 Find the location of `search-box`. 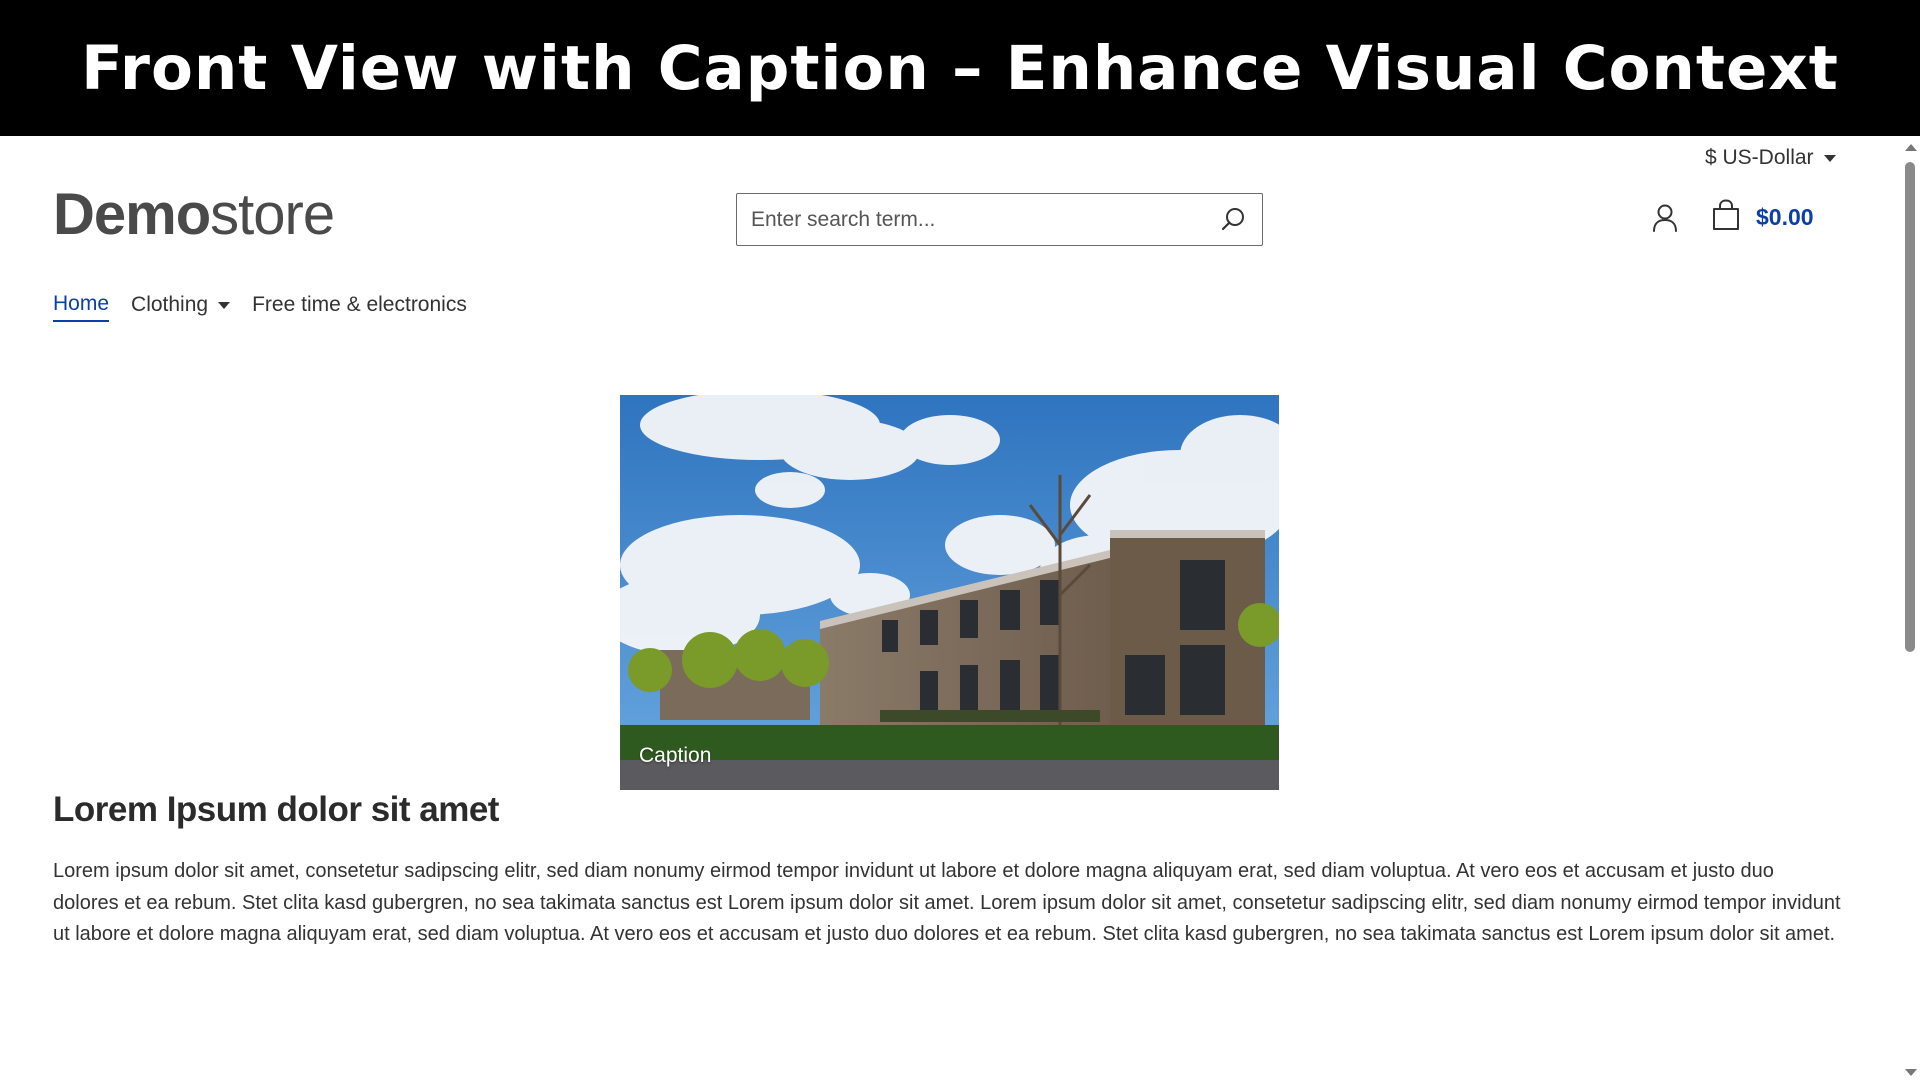

search-box is located at coordinates (999, 219).